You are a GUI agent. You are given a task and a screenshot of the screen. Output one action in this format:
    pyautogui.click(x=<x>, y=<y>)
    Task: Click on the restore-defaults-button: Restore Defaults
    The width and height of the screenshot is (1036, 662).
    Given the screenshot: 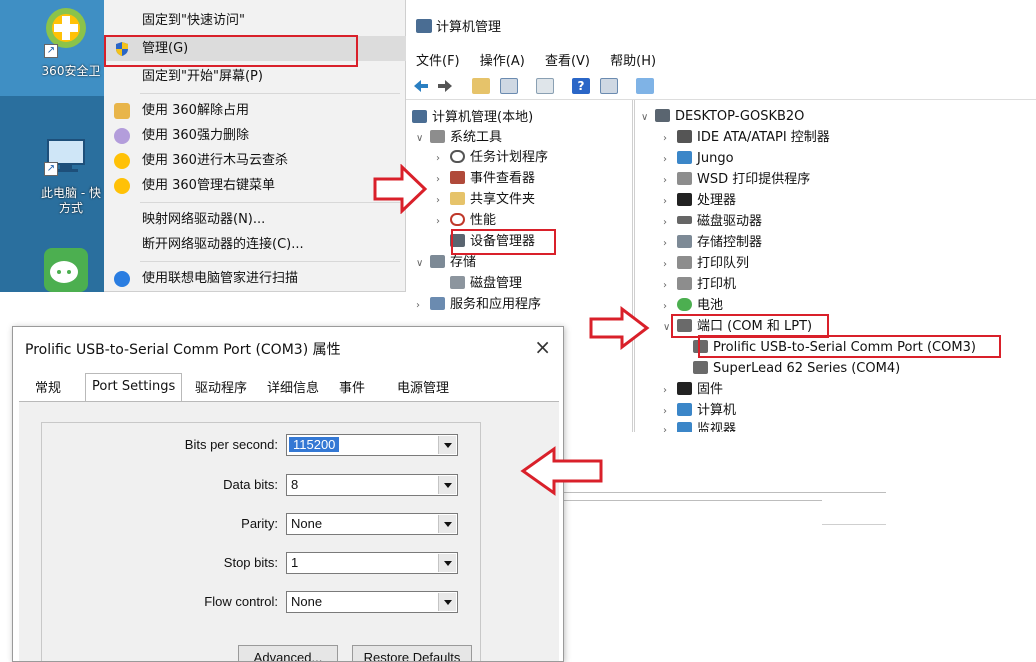 What is the action you would take?
    pyautogui.click(x=412, y=653)
    